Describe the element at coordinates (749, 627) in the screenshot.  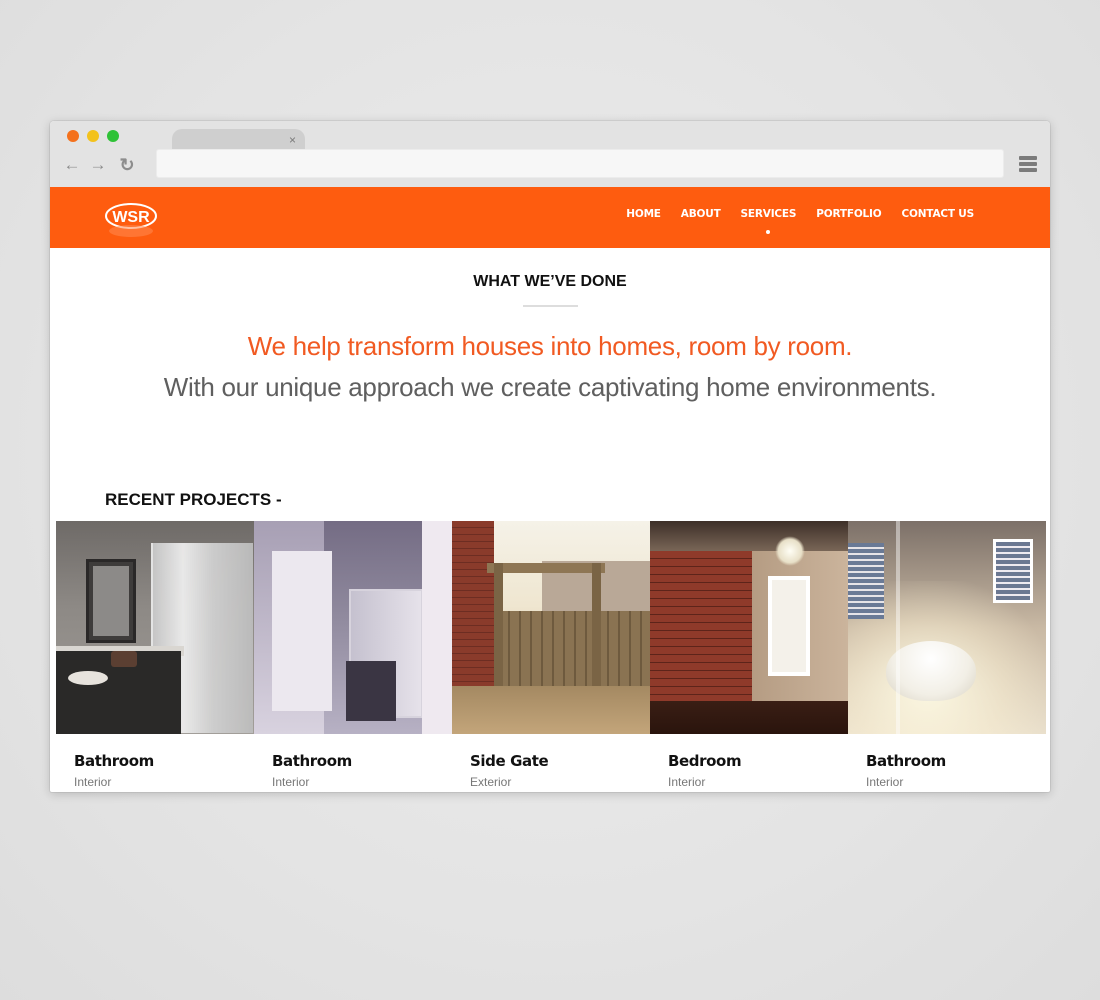
I see `project-photo-bedroom` at that location.